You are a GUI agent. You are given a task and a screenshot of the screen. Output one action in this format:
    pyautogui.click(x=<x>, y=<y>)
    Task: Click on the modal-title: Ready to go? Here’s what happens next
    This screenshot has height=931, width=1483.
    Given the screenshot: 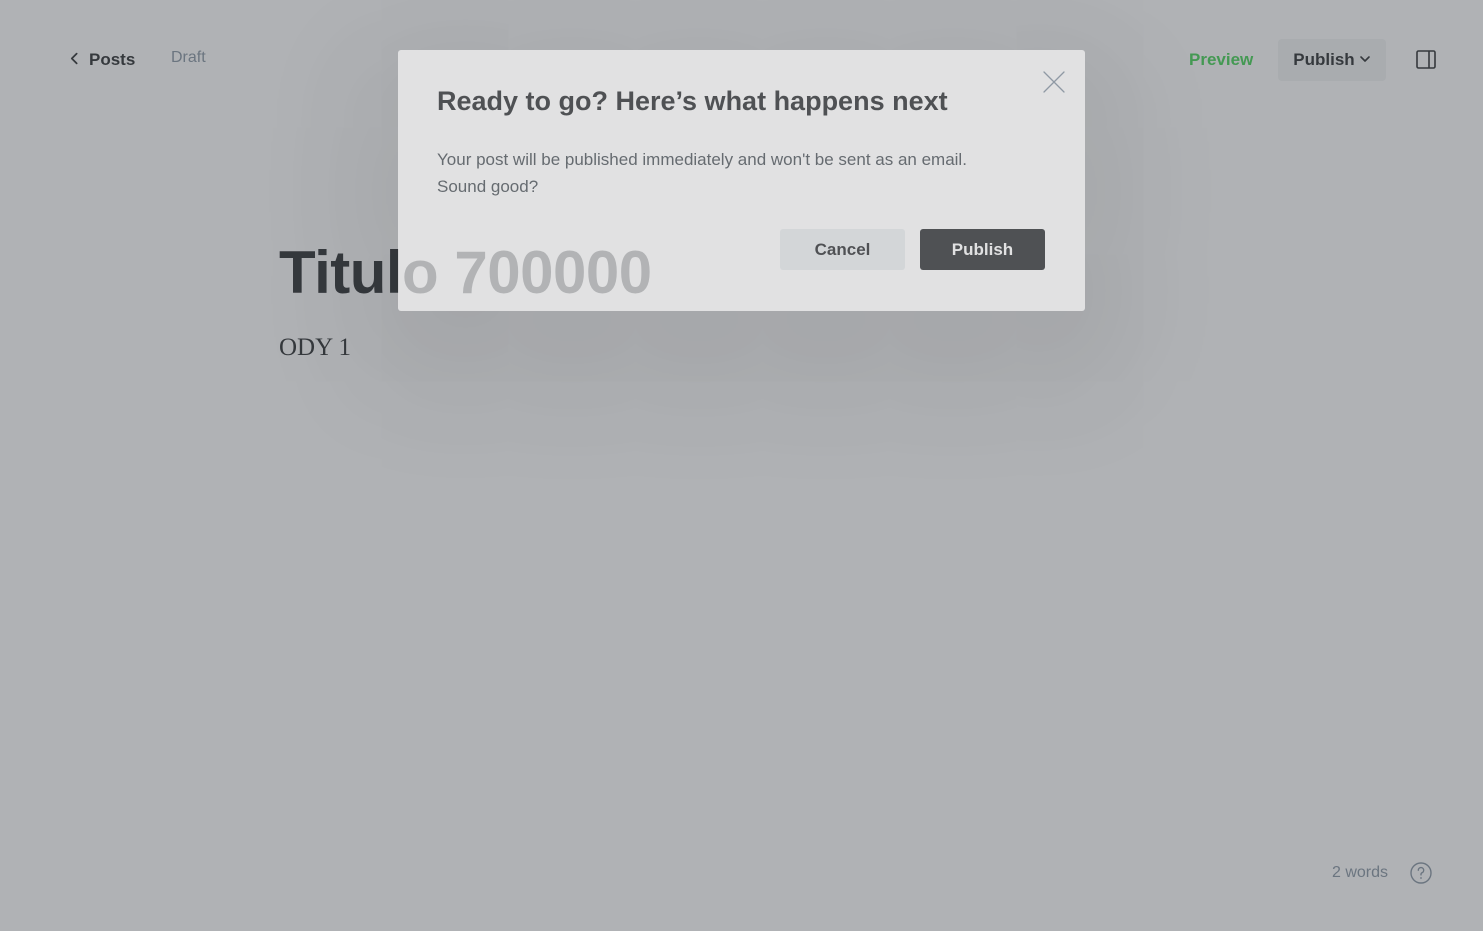 What is the action you would take?
    pyautogui.click(x=692, y=101)
    